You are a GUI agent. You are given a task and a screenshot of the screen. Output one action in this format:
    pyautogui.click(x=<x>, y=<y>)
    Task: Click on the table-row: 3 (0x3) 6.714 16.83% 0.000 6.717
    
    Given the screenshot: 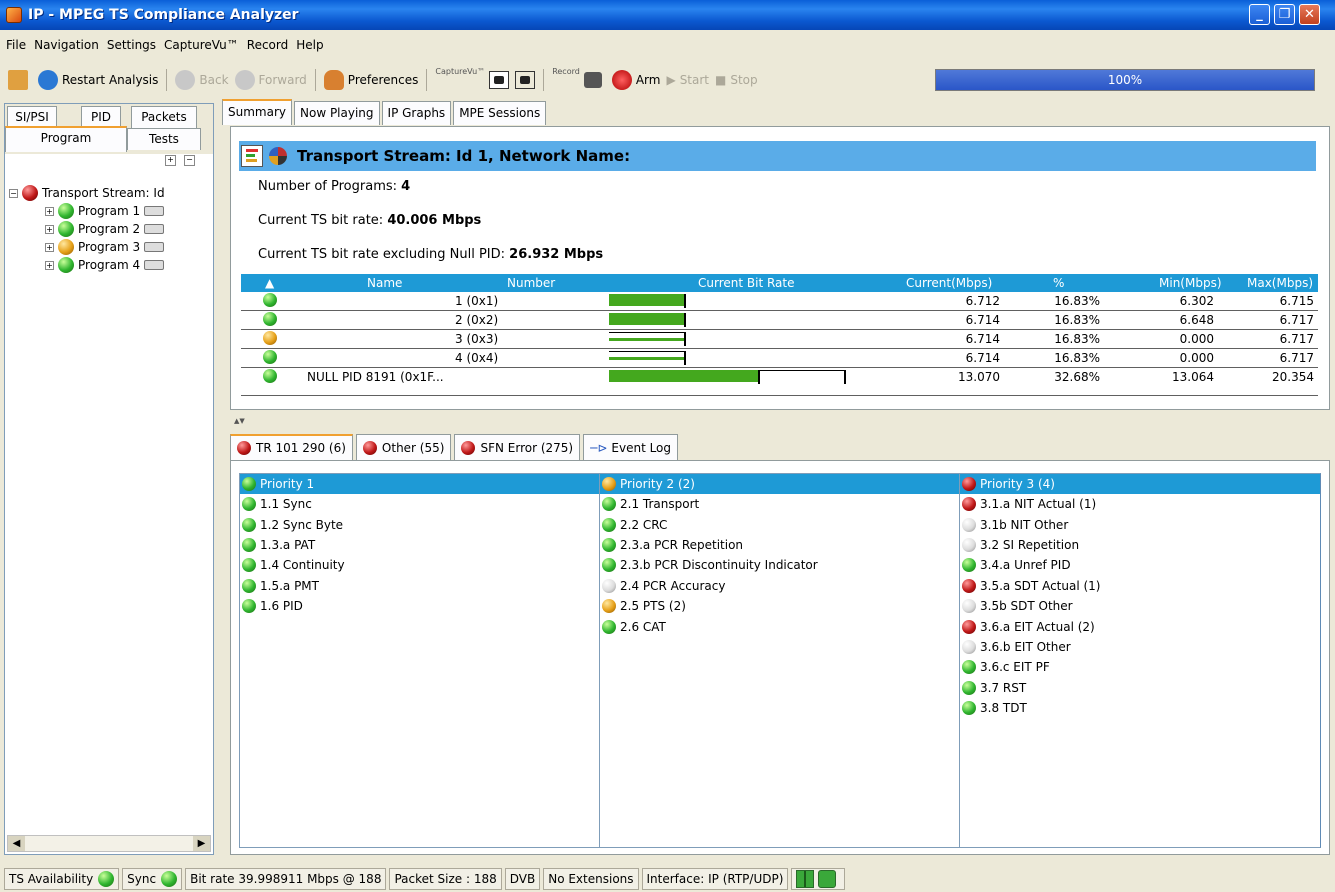 What is the action you would take?
    pyautogui.click(x=779, y=339)
    